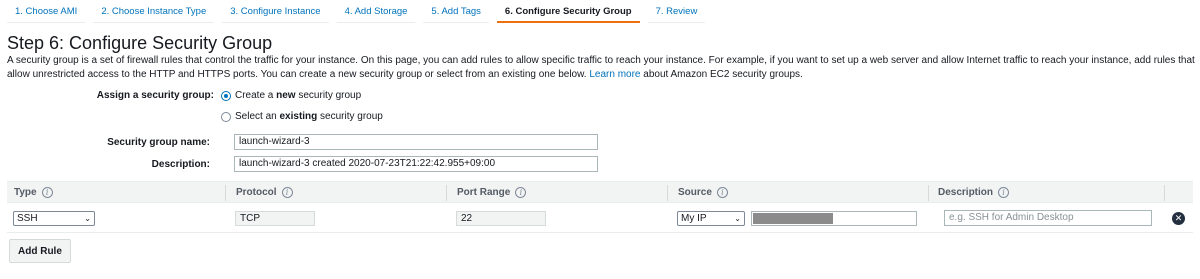 The image size is (1200, 279). What do you see at coordinates (40, 251) in the screenshot?
I see `add-rule-button: Add Rule` at bounding box center [40, 251].